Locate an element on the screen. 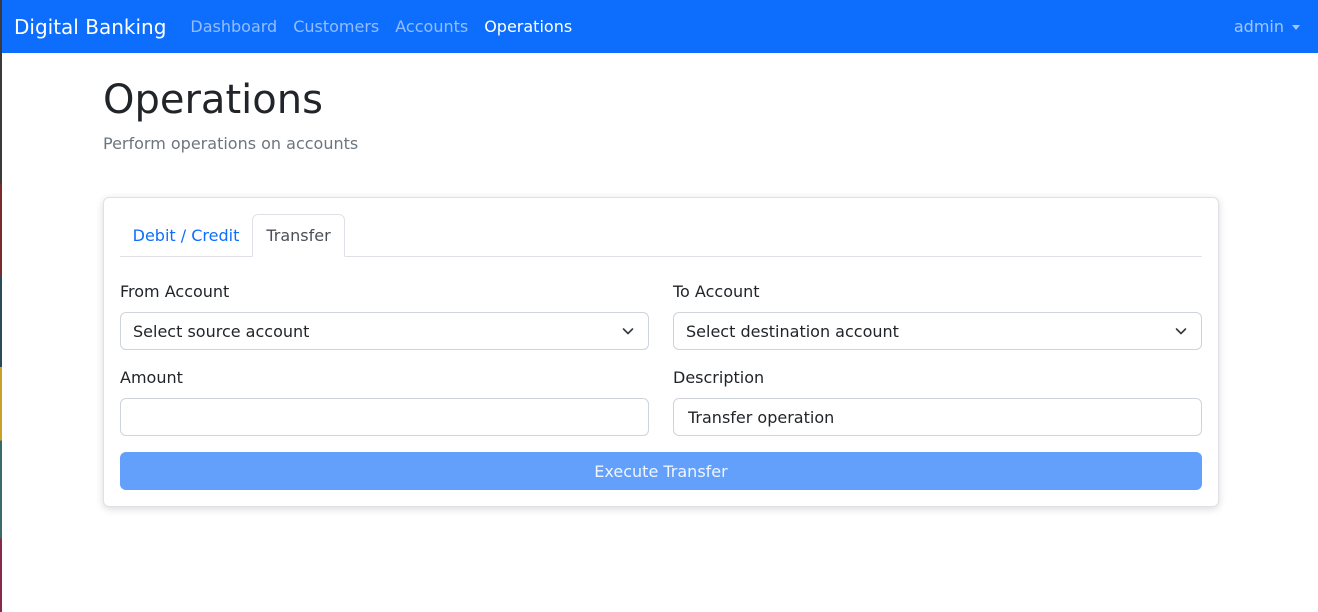 This screenshot has height=612, width=1318. amount-field-wrapper is located at coordinates (384, 417).